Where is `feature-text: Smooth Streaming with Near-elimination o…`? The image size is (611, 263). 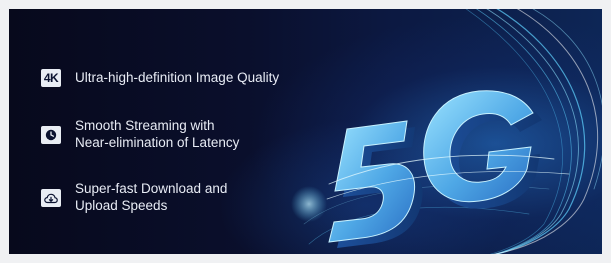
feature-text: Smooth Streaming with Near-elimination o… is located at coordinates (157, 134).